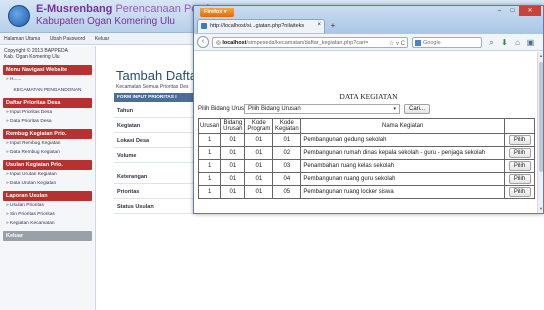  Describe the element at coordinates (47, 236) in the screenshot. I see `sidebar-heading-keluar: Keluar` at that location.